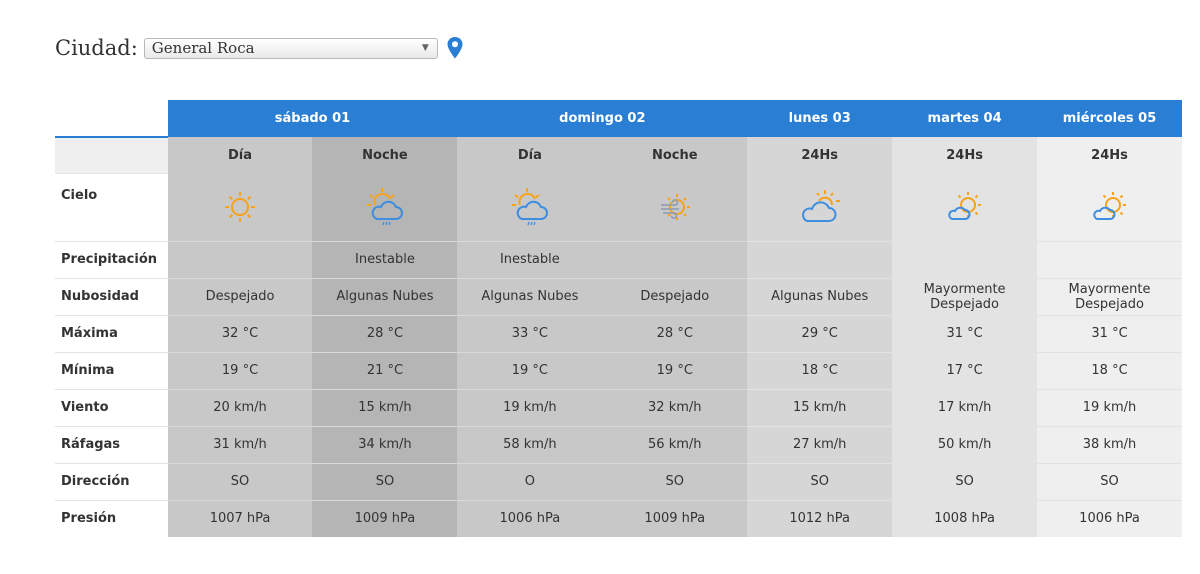 This screenshot has height=574, width=1200. I want to click on table-cell: 33 °C, so click(530, 333).